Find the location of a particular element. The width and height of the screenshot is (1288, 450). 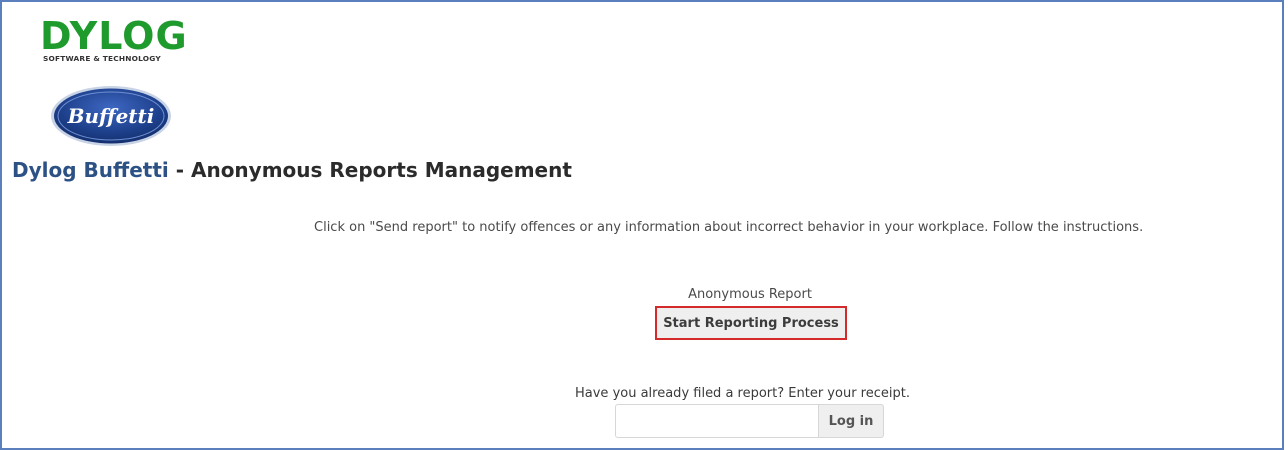

page-title-brand: Dylog Buffetti is located at coordinates (90, 170).